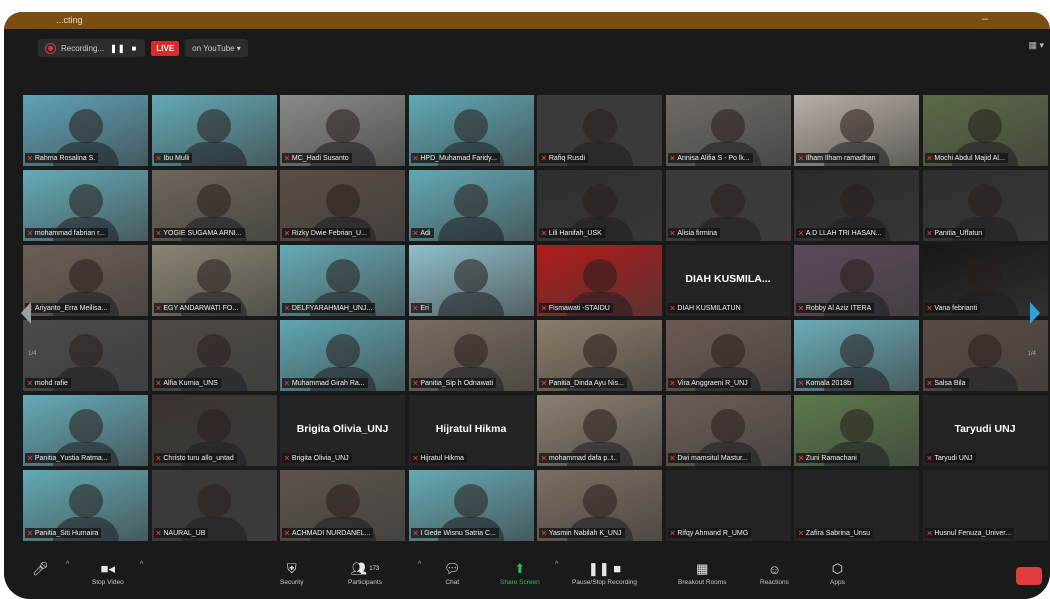  Describe the element at coordinates (117, 48) in the screenshot. I see `pause-recording-icon: ❚❚` at that location.